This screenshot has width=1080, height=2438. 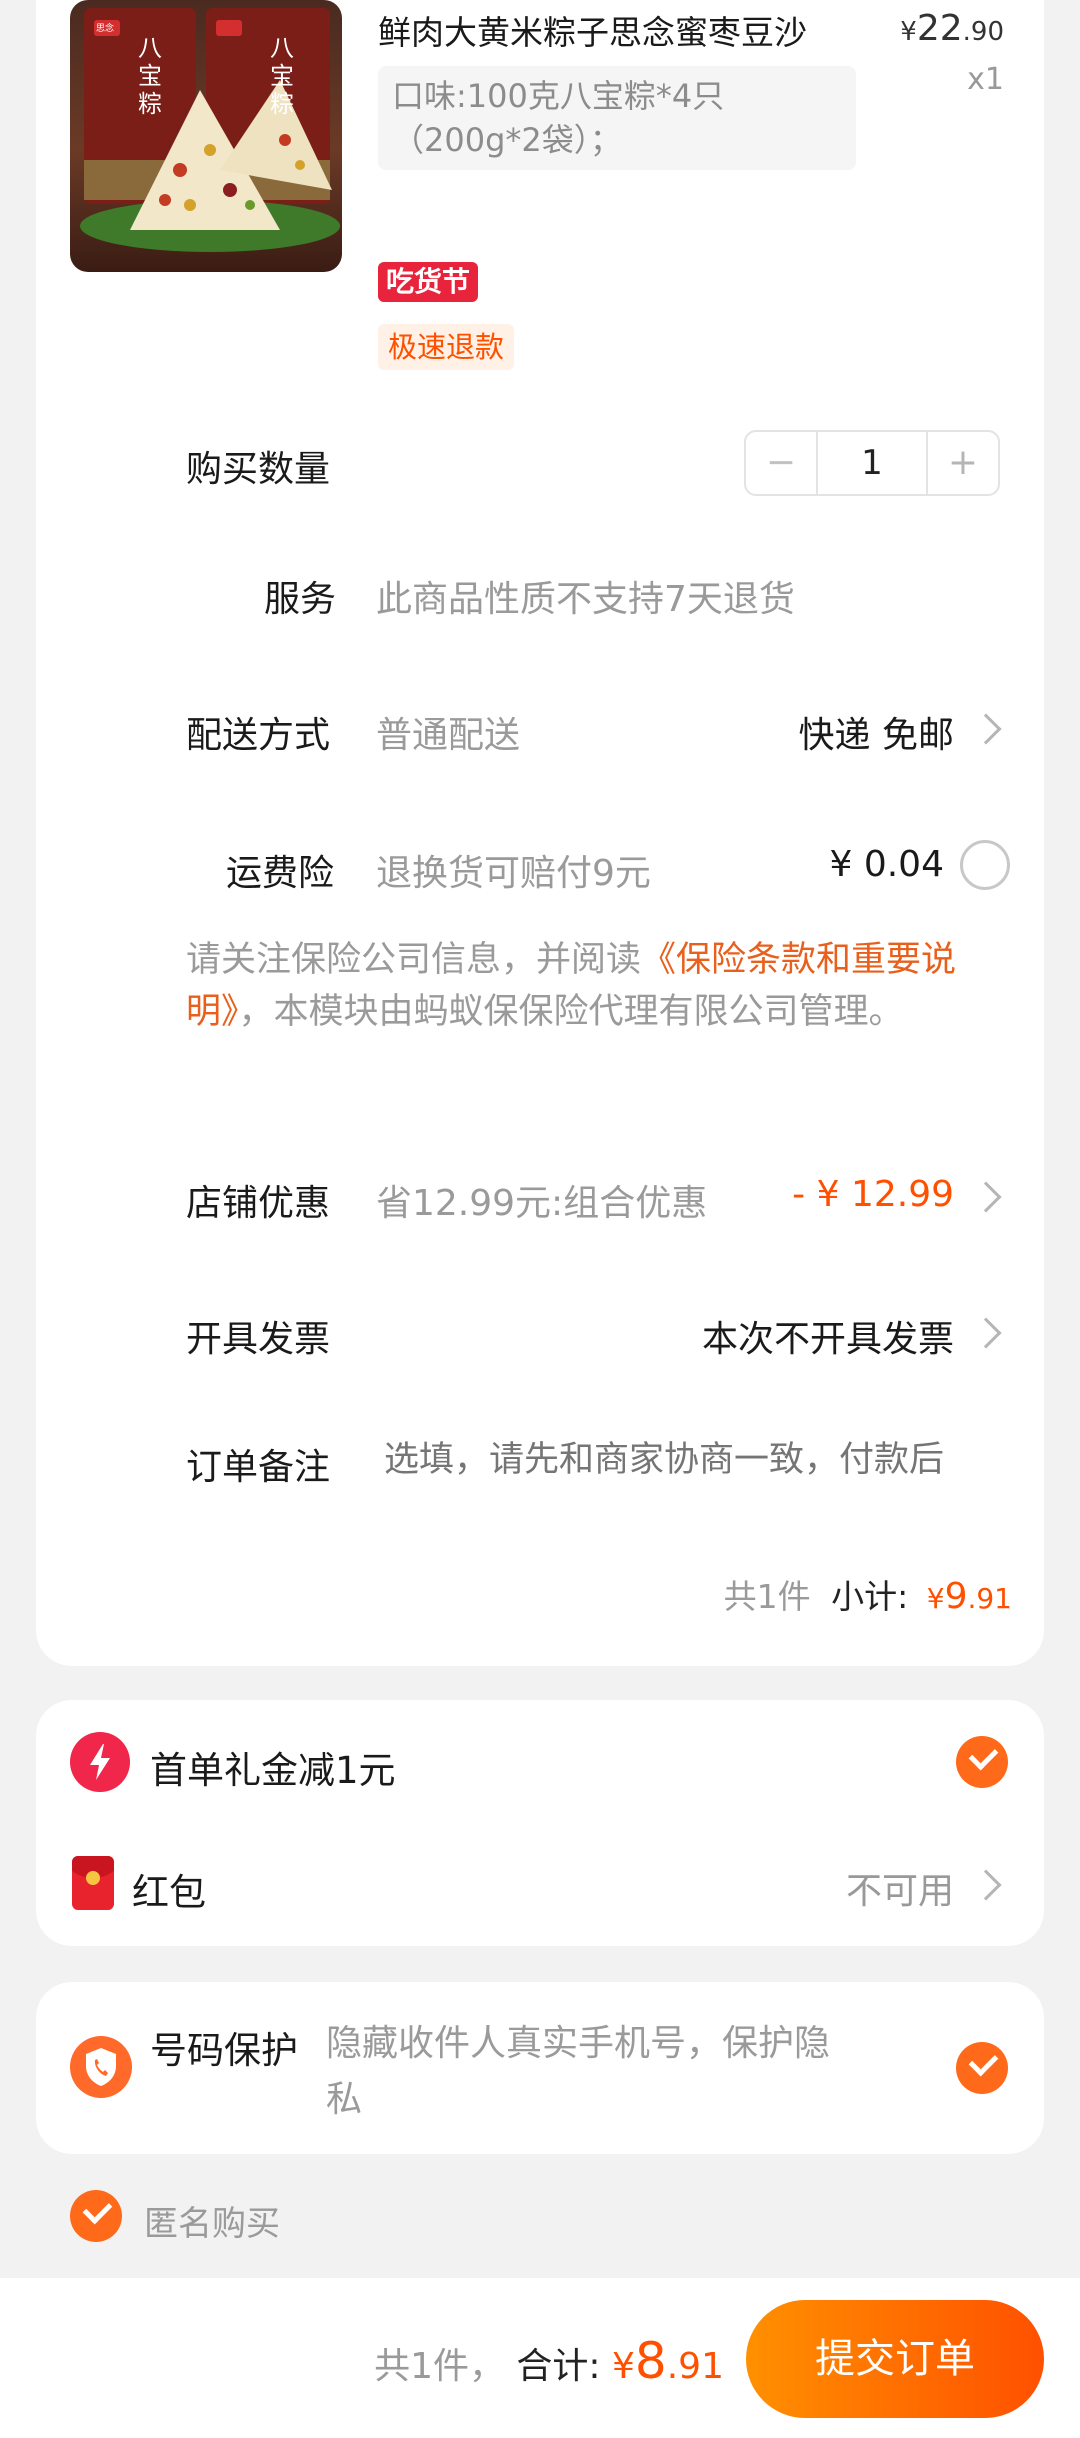 I want to click on shop-discount-amount: - ¥ 12.99, so click(x=873, y=1194).